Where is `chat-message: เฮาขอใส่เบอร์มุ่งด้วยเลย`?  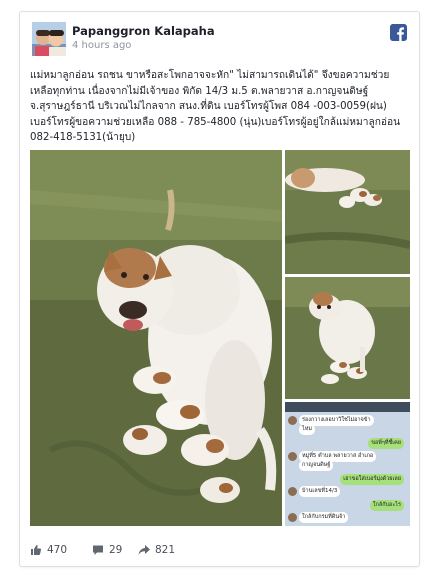 chat-message: เฮาขอใส่เบอร์มุ่งด้วยเลย is located at coordinates (372, 479).